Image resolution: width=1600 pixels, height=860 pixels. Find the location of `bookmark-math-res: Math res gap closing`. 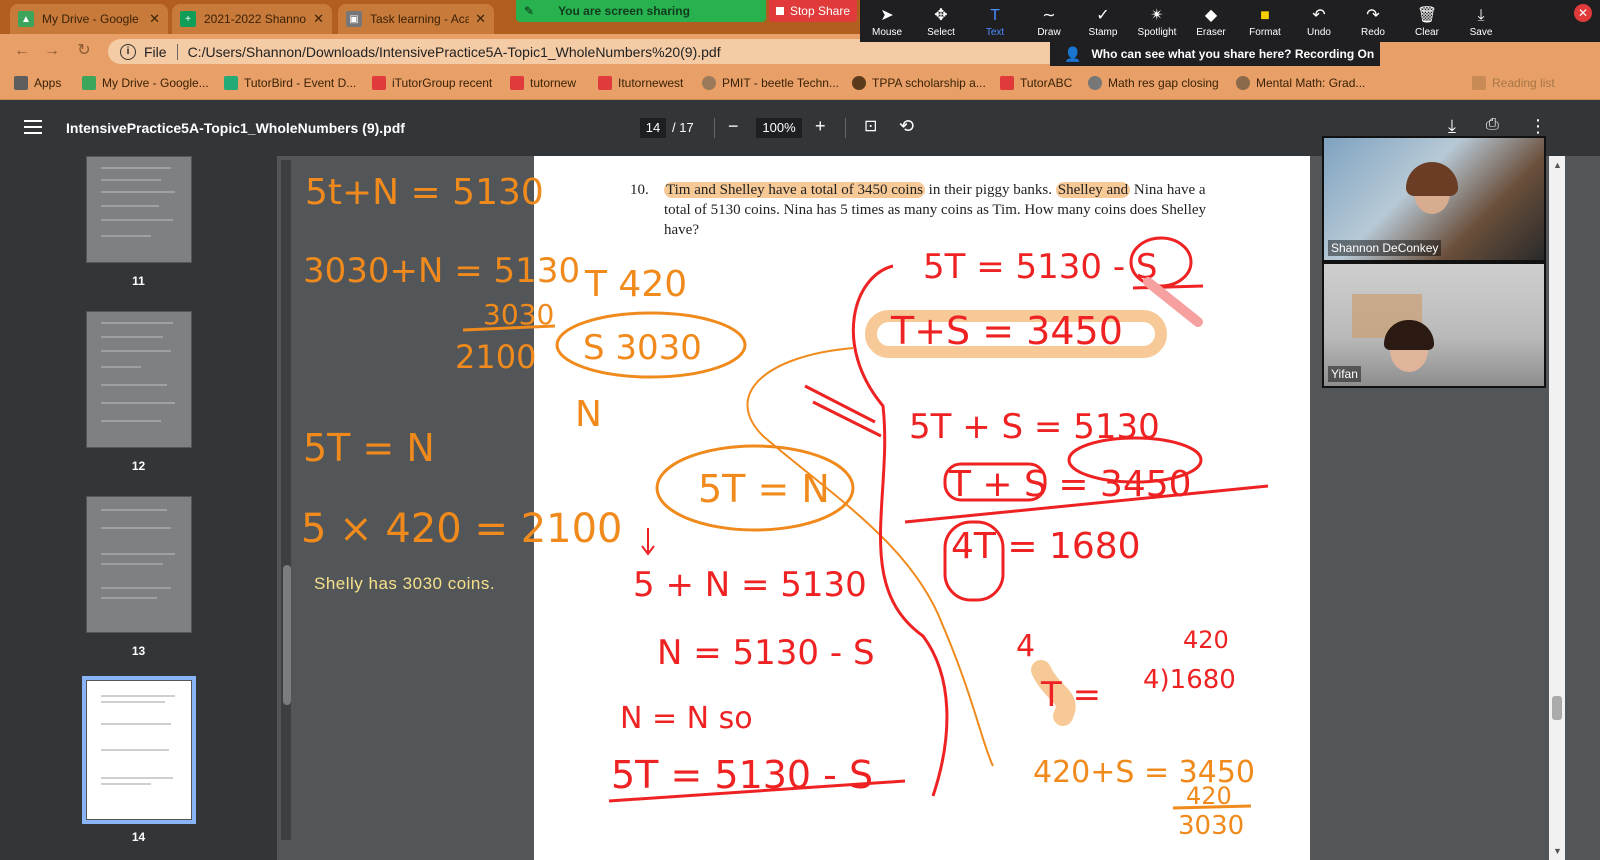

bookmark-math-res: Math res gap closing is located at coordinates (1153, 83).